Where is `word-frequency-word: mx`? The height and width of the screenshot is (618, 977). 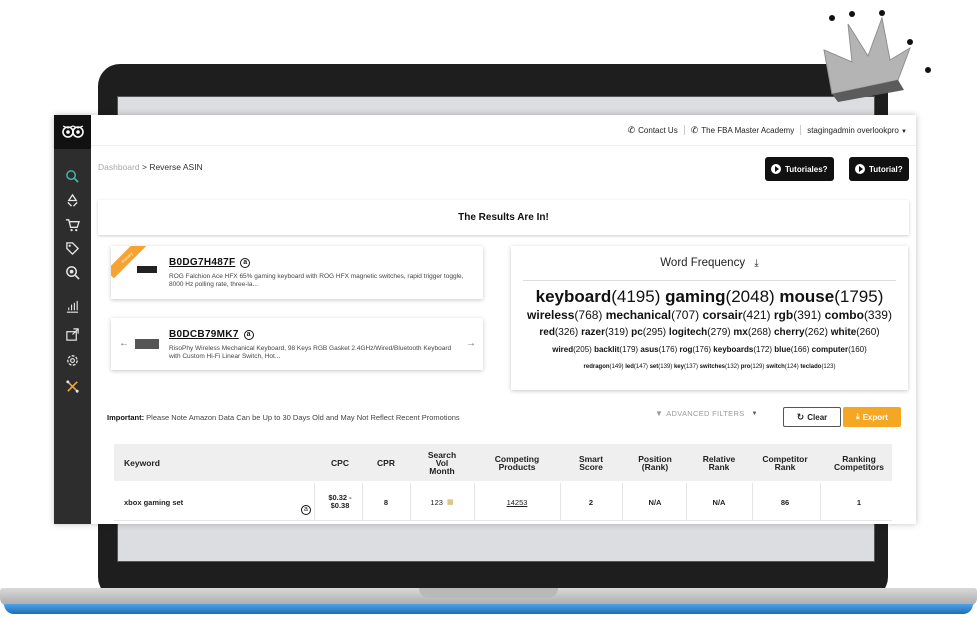
word-frequency-word: mx is located at coordinates (740, 332).